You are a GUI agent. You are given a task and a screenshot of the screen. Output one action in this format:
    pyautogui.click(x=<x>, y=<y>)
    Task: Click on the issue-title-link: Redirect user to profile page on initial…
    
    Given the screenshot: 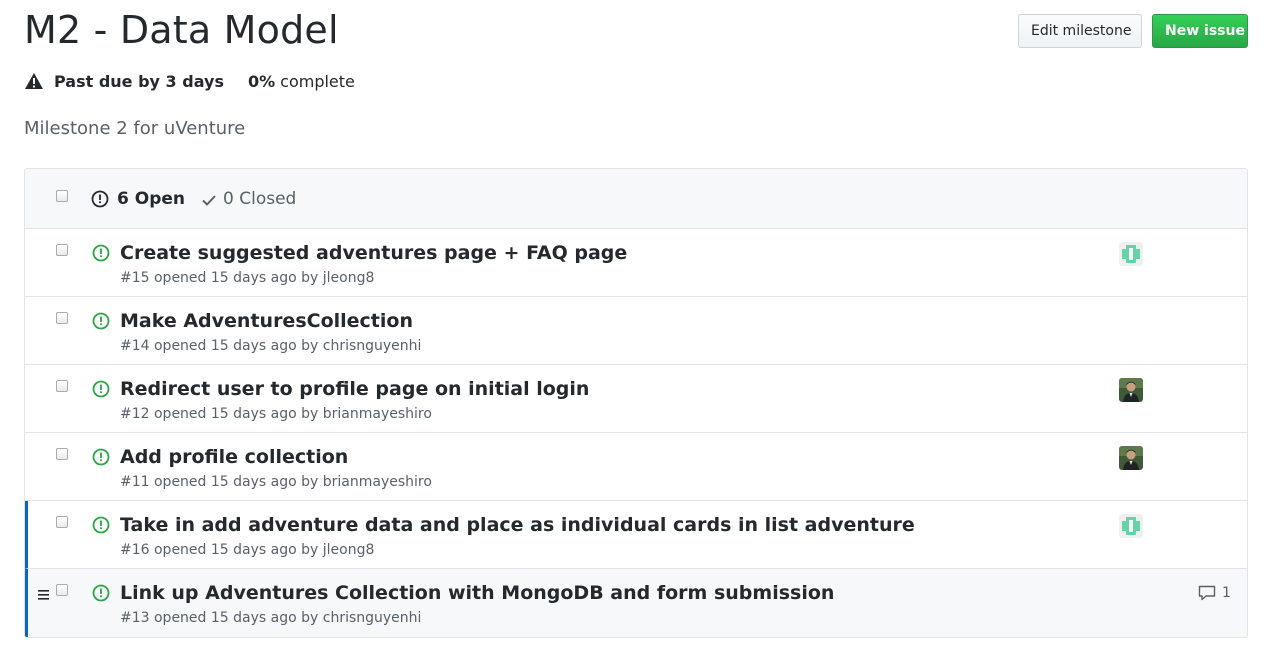 What is the action you would take?
    pyautogui.click(x=354, y=389)
    